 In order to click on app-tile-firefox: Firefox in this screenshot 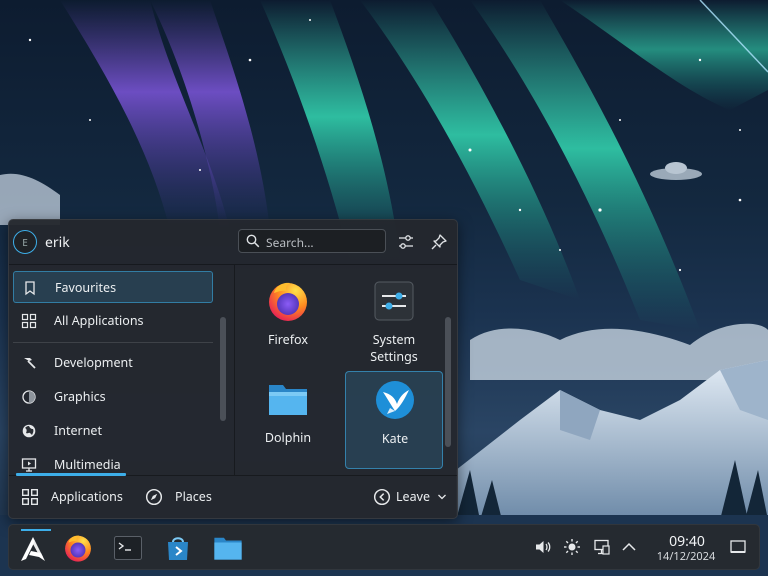, I will do `click(288, 322)`.